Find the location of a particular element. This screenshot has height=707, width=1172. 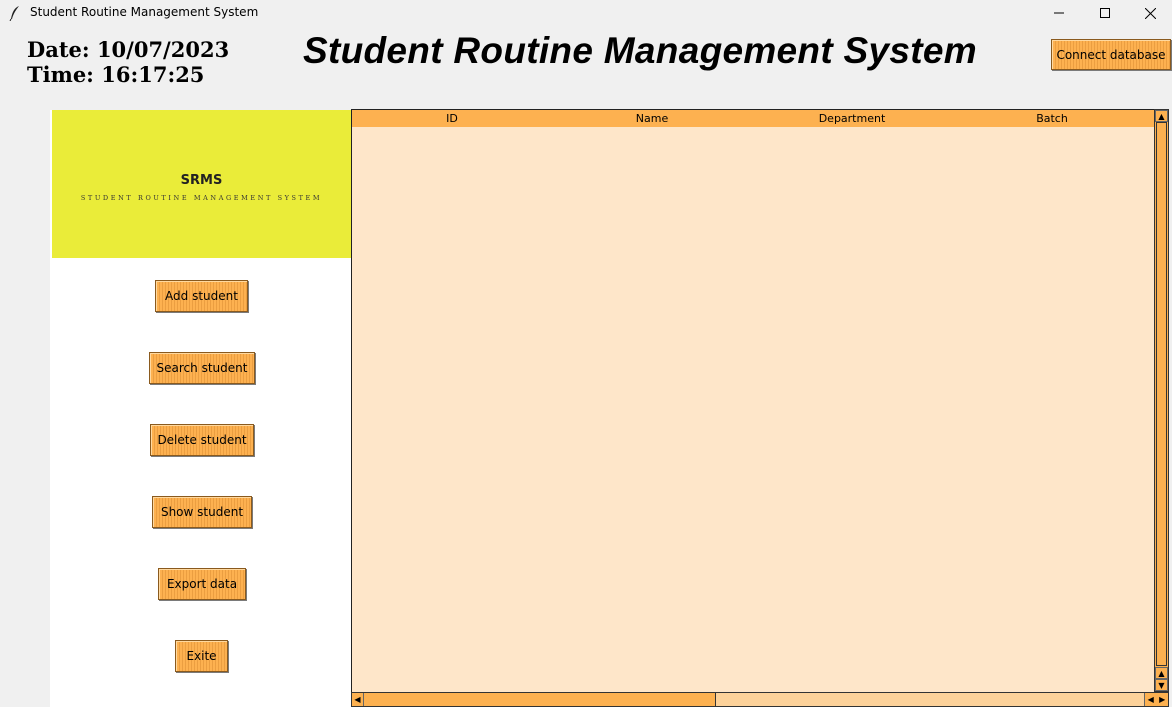

scroll-down-arrow-icon: ▼ is located at coordinates (1161, 685).